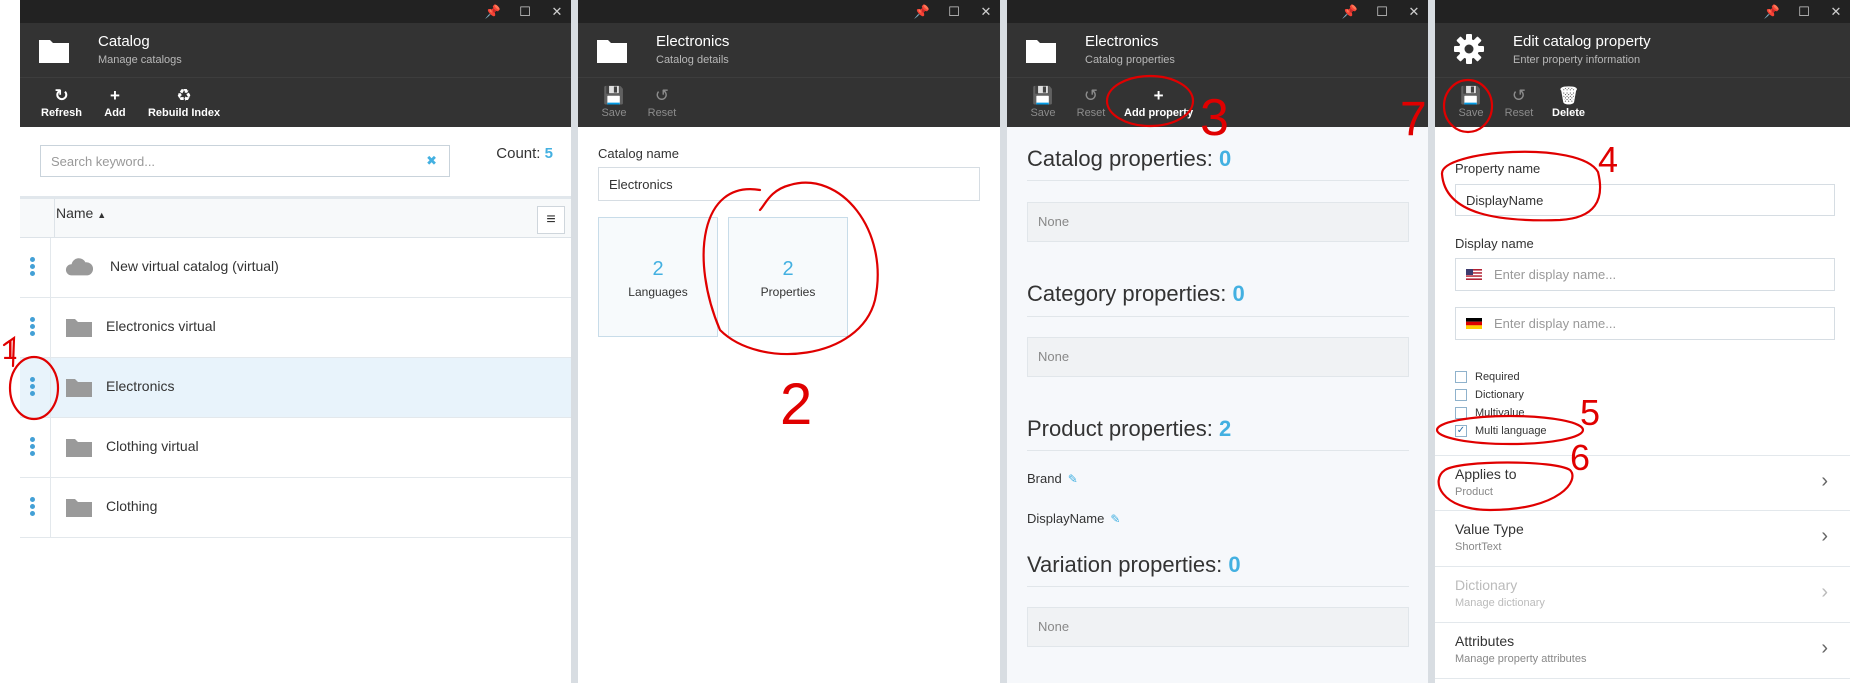 The height and width of the screenshot is (683, 1850). Describe the element at coordinates (1225, 428) in the screenshot. I see `product-properties-count: 2` at that location.